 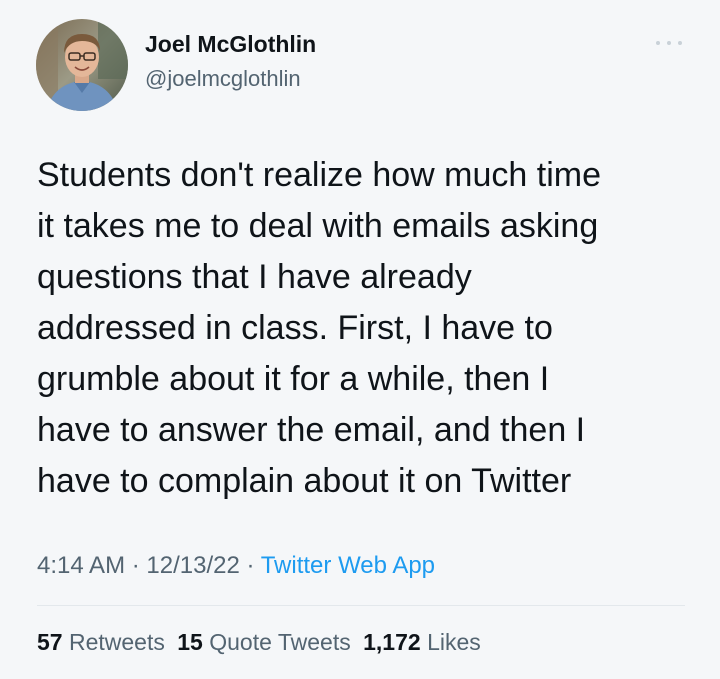 What do you see at coordinates (422, 642) in the screenshot?
I see `likes-stat: 1,172 Likes` at bounding box center [422, 642].